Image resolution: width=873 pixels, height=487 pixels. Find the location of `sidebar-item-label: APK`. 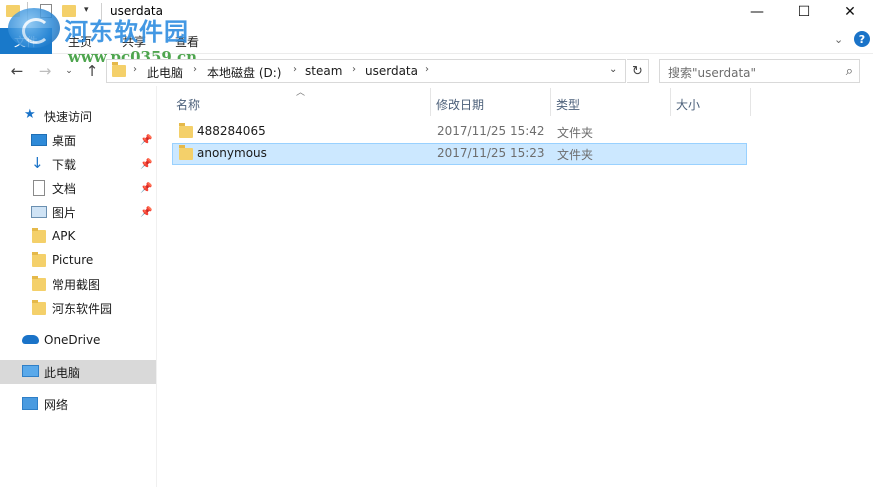

sidebar-item-label: APK is located at coordinates (64, 236).